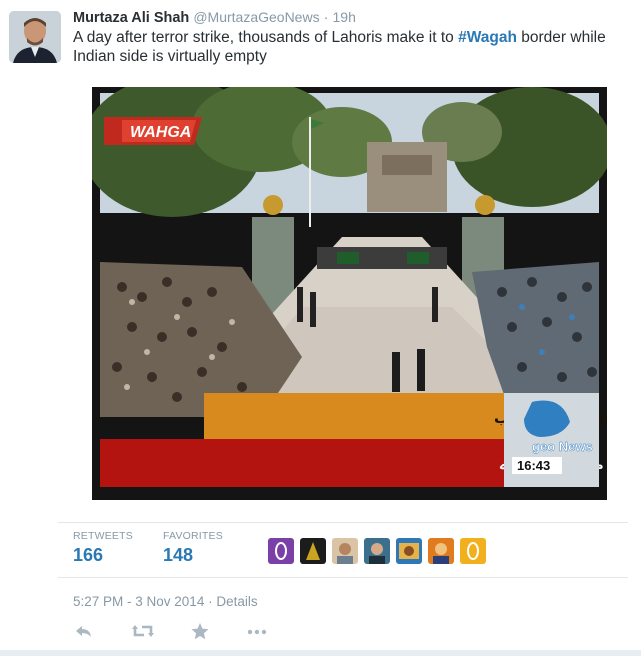 The image size is (641, 656). What do you see at coordinates (343, 577) in the screenshot?
I see `divider-bottom` at bounding box center [343, 577].